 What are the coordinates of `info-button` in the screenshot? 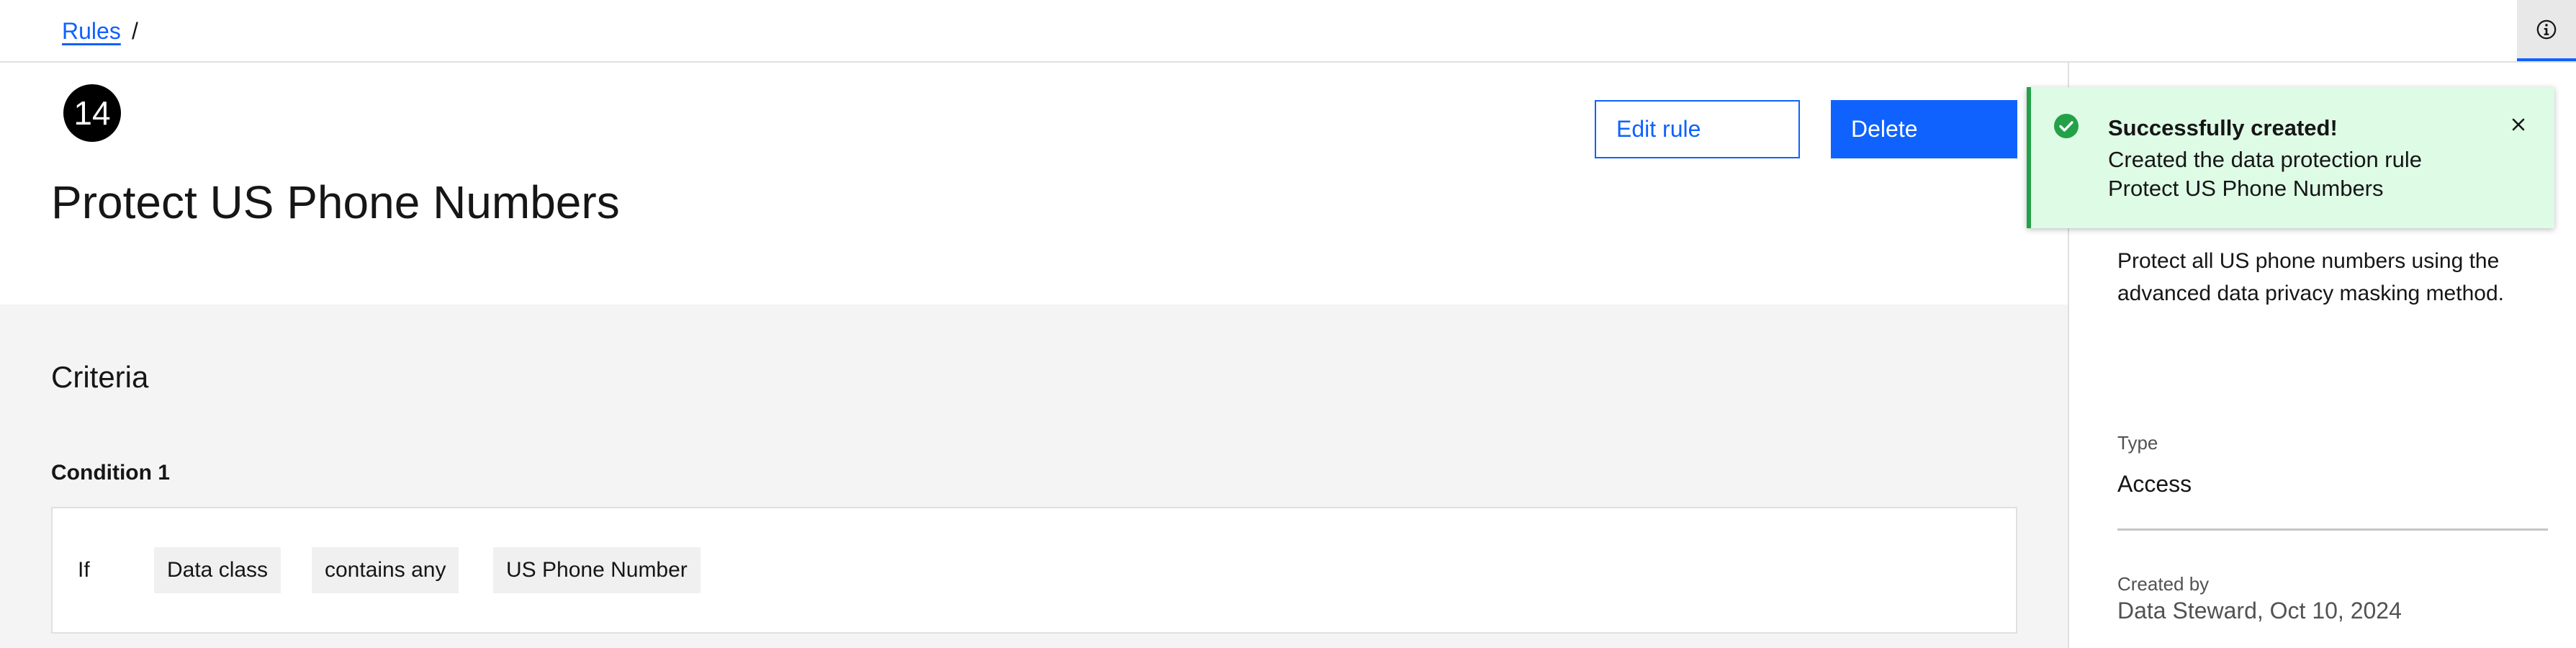 It's located at (2546, 30).